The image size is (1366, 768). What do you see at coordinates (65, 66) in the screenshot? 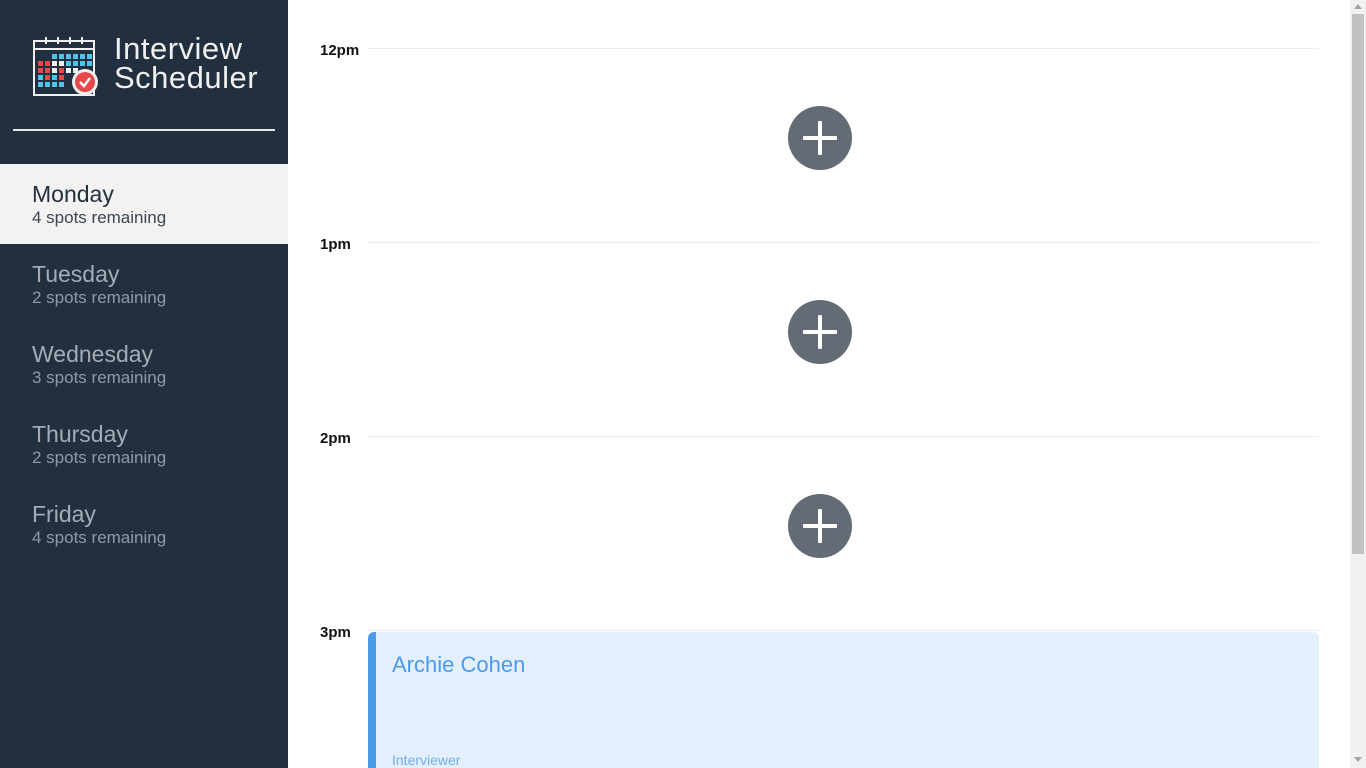
I see `calendar-check-icon` at bounding box center [65, 66].